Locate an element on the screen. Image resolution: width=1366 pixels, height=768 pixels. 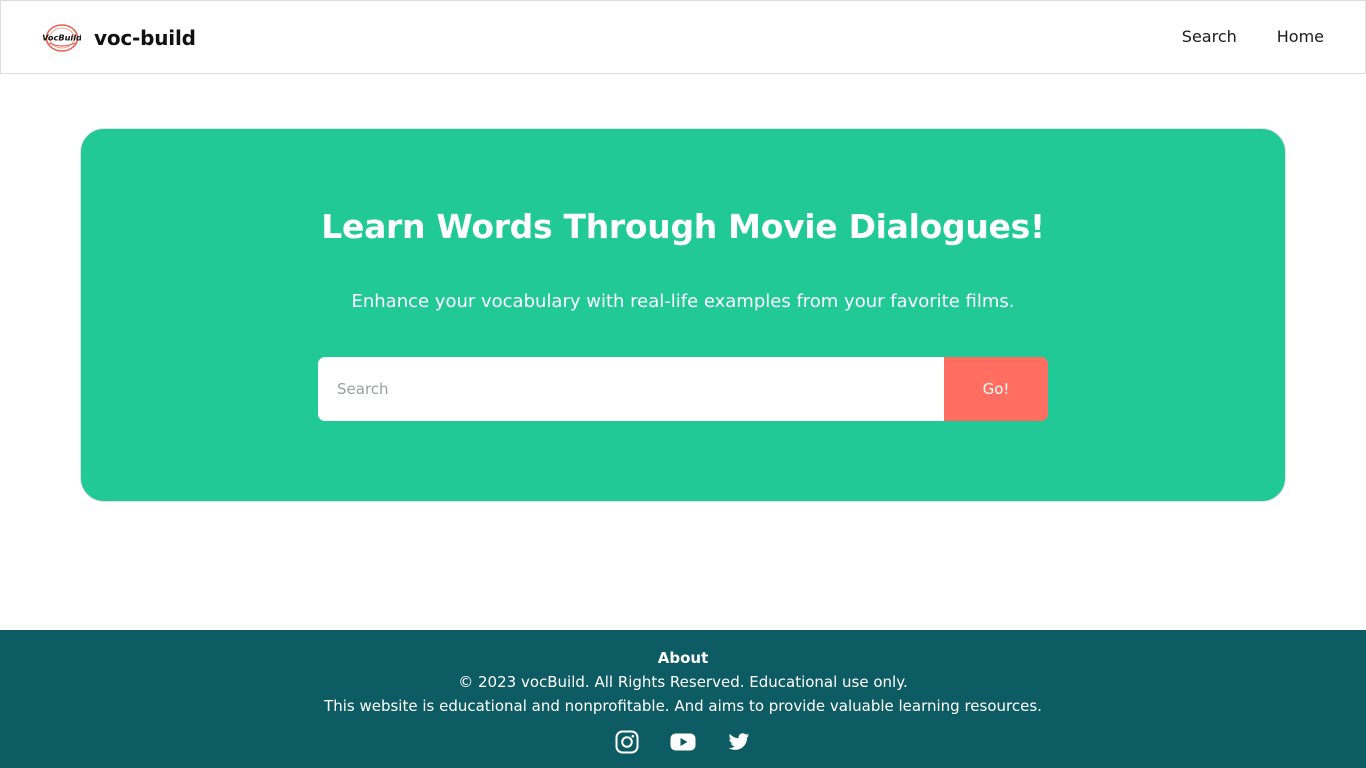
youtube-icon is located at coordinates (683, 742).